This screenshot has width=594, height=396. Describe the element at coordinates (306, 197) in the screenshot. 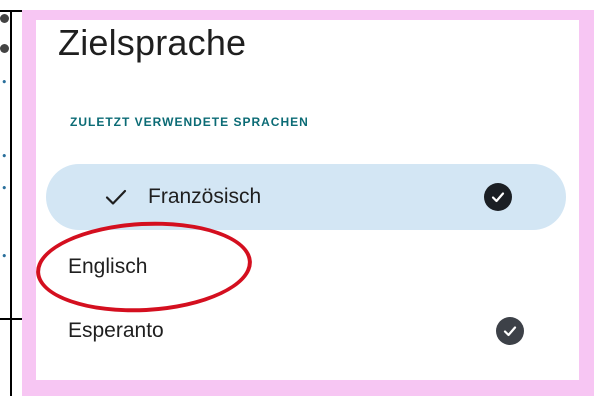

I see `language-item-franzoesisch: Französisch` at that location.